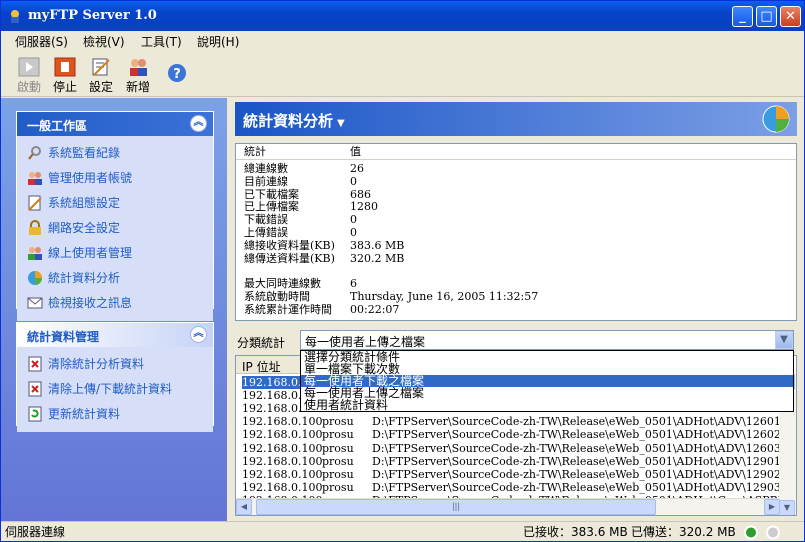 The image size is (805, 542). I want to click on page-title: 統計資料分析, so click(288, 121).